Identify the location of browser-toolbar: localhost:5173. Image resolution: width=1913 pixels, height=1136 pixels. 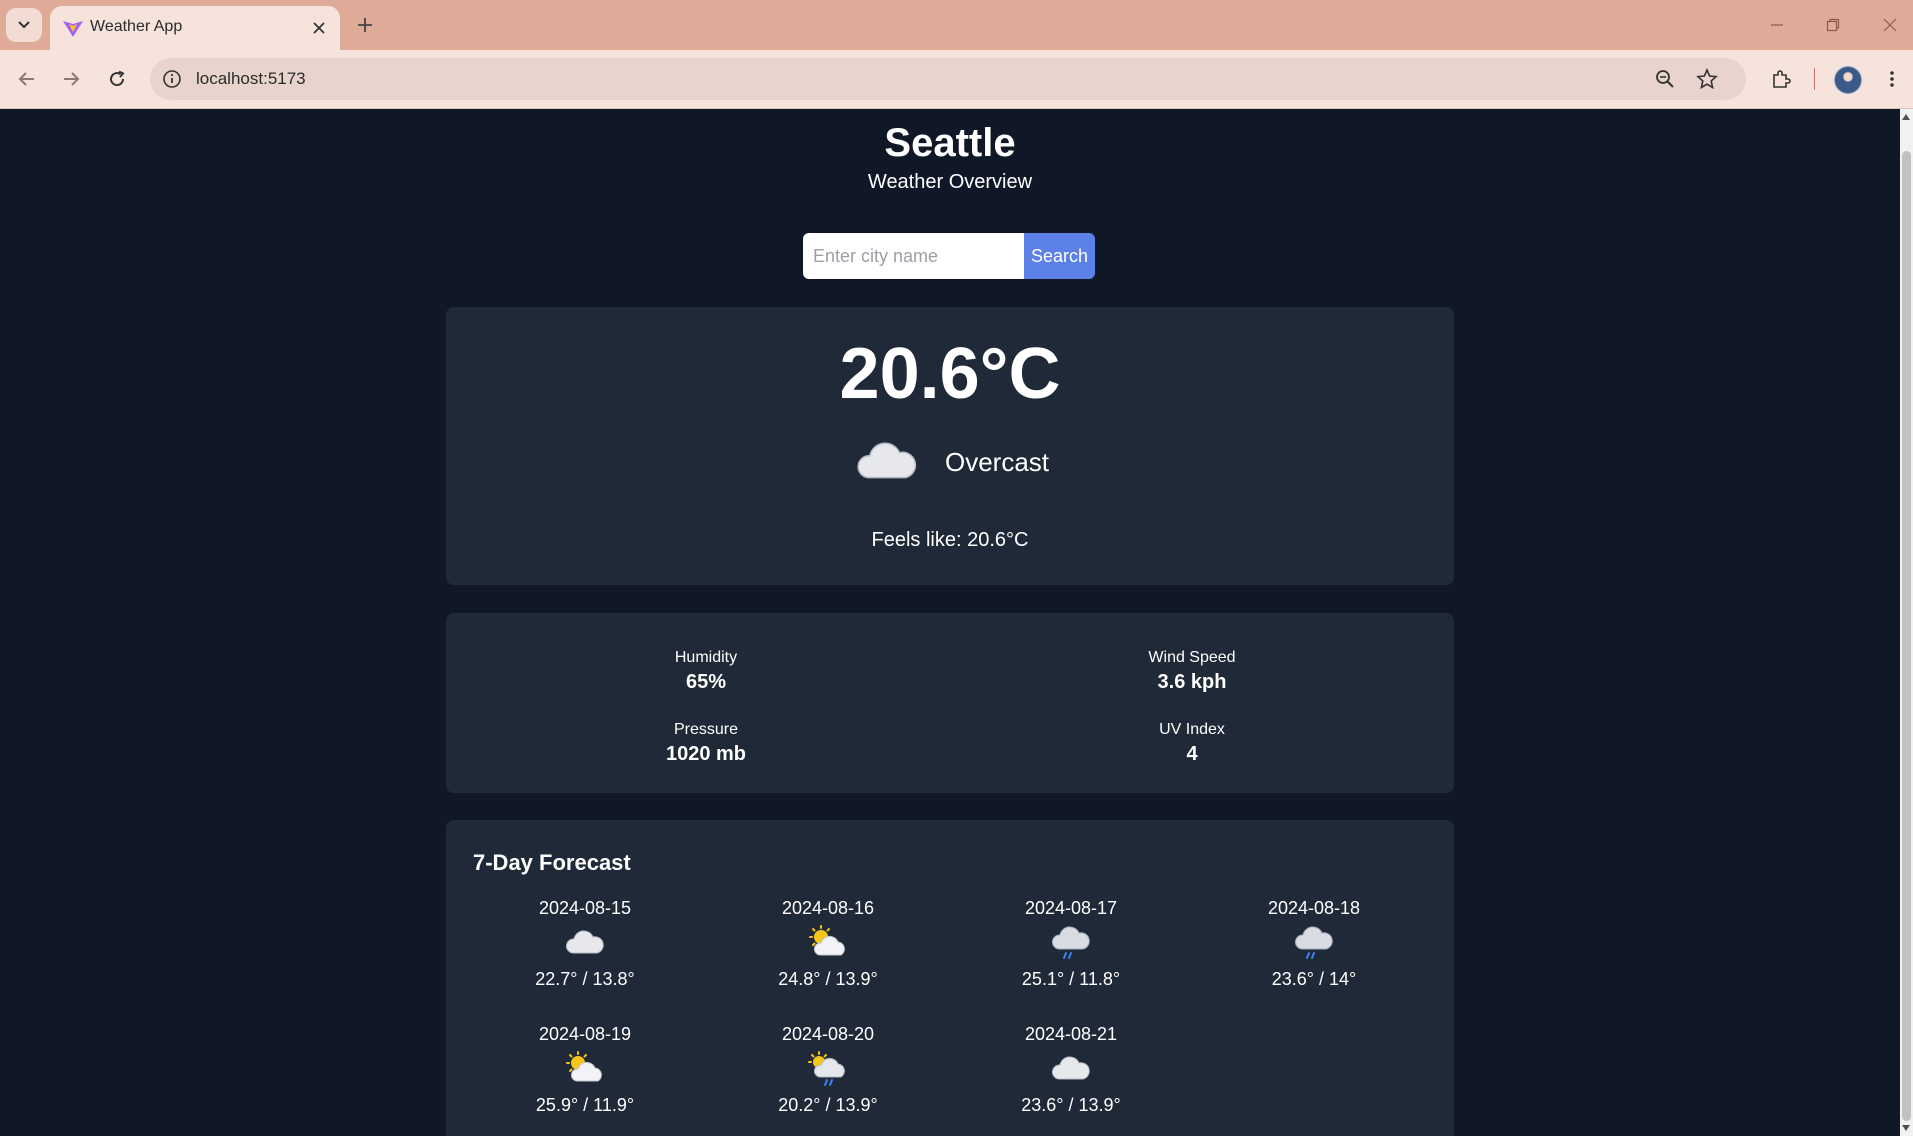
(956, 79).